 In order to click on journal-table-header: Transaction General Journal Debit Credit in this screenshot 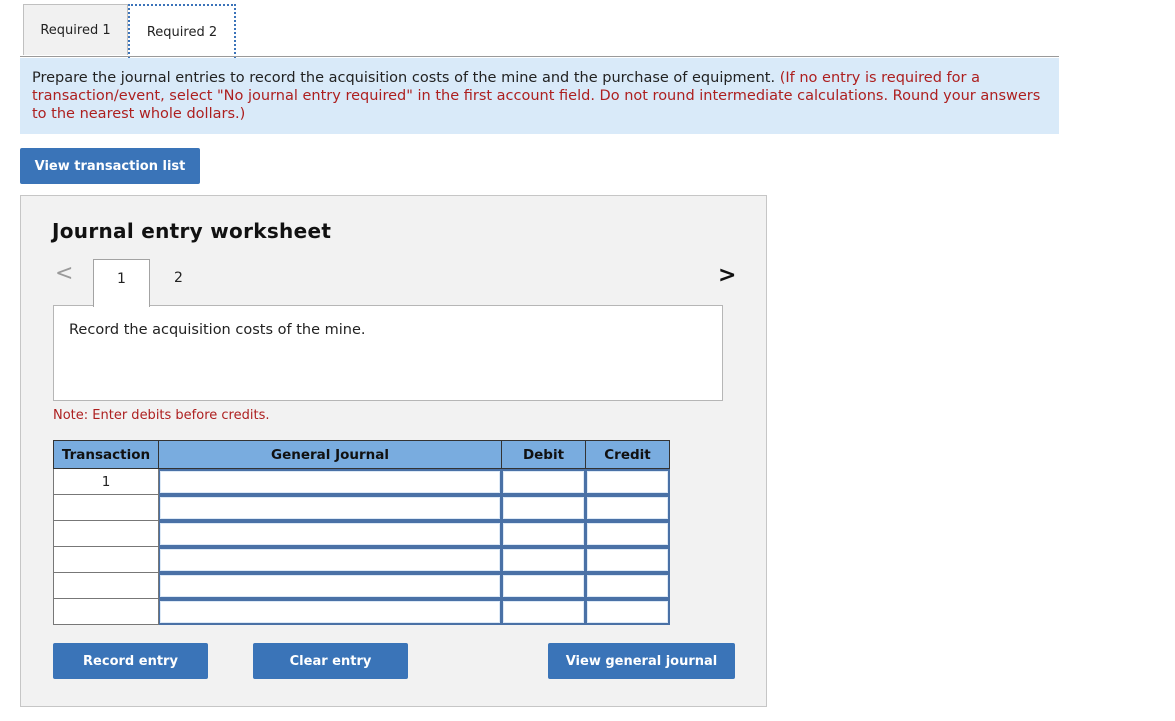, I will do `click(361, 454)`.